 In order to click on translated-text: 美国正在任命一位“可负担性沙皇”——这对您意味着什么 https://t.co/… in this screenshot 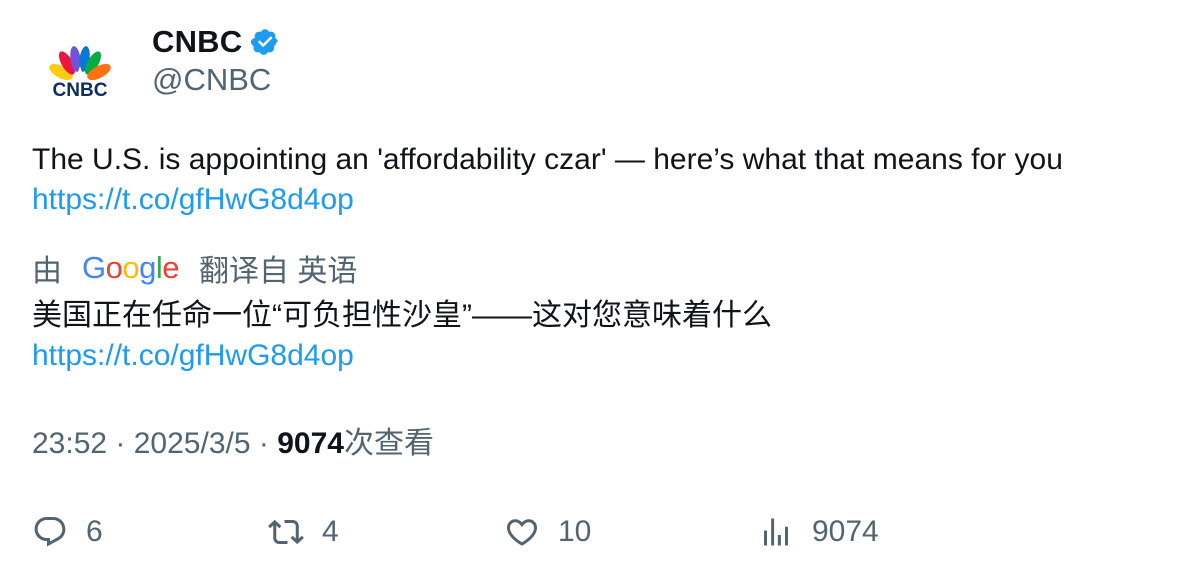, I will do `click(402, 336)`.